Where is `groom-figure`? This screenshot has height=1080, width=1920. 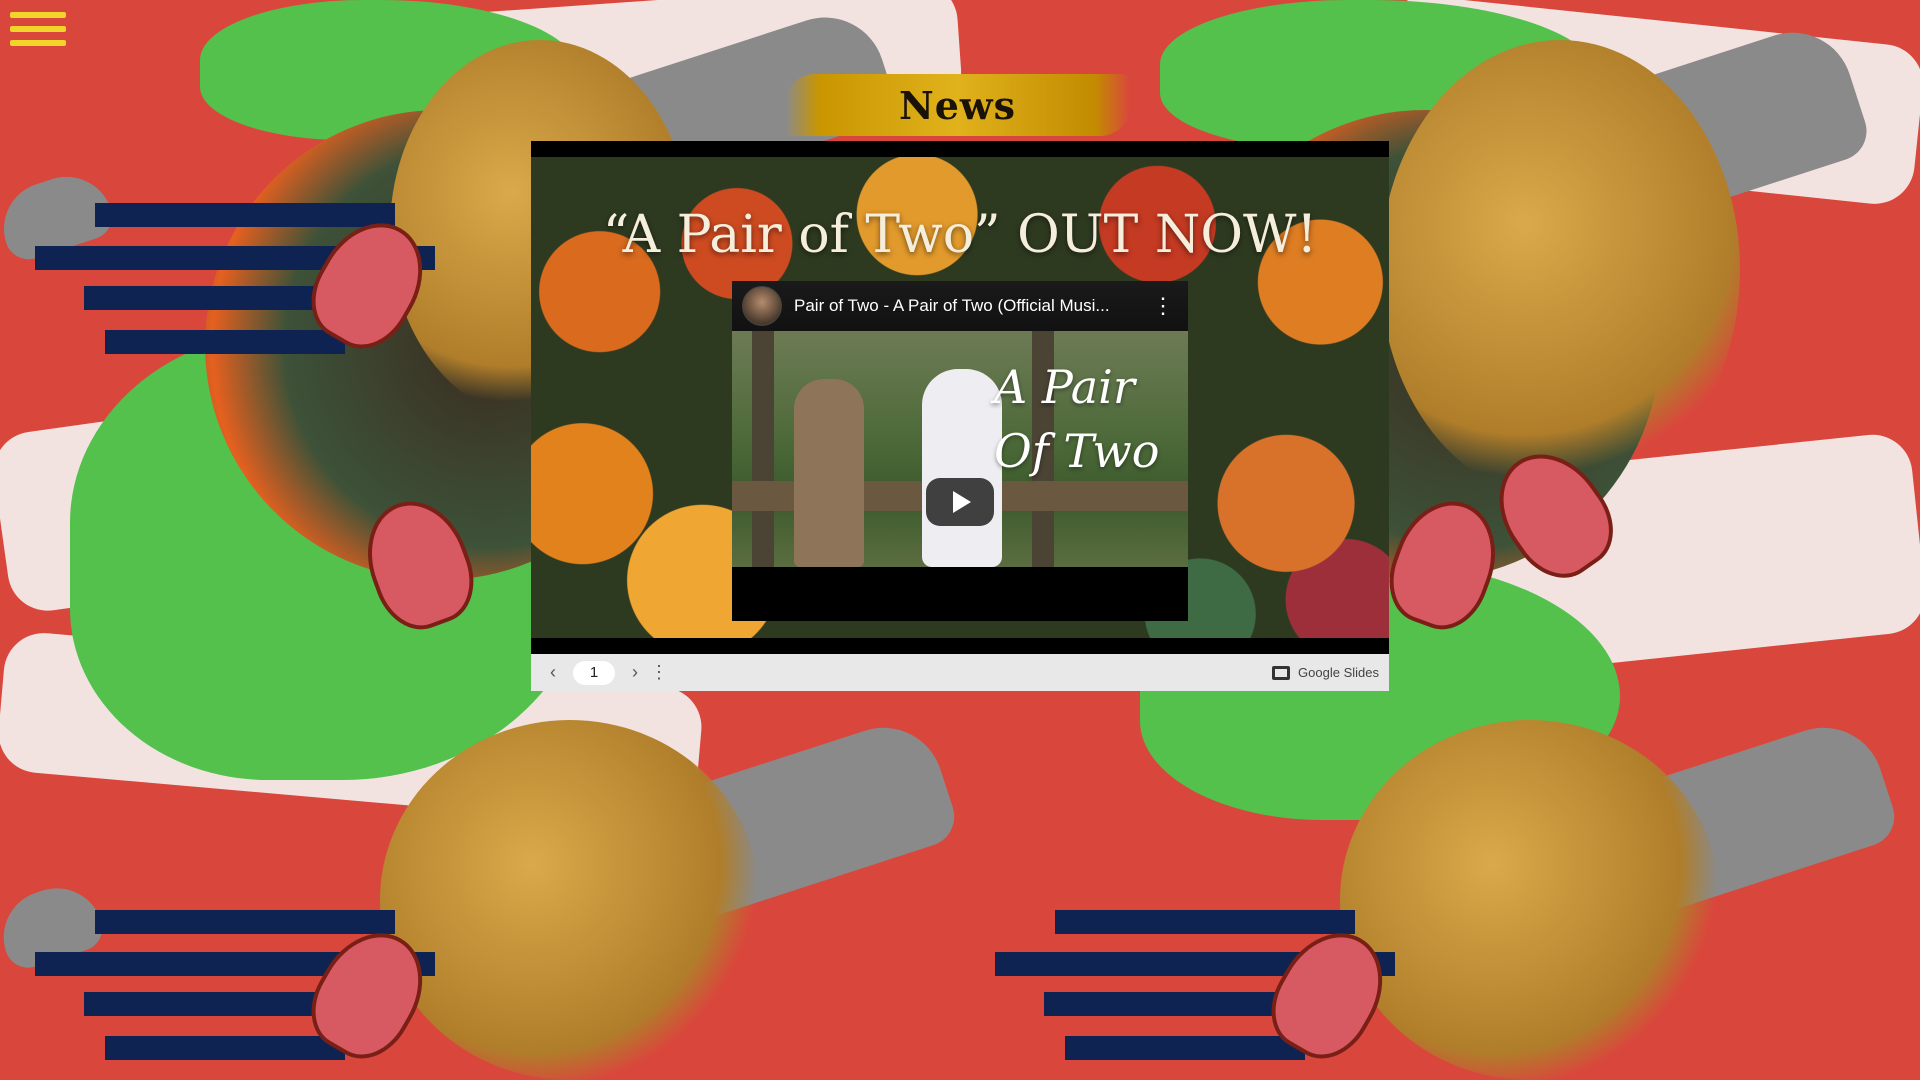 groom-figure is located at coordinates (829, 473).